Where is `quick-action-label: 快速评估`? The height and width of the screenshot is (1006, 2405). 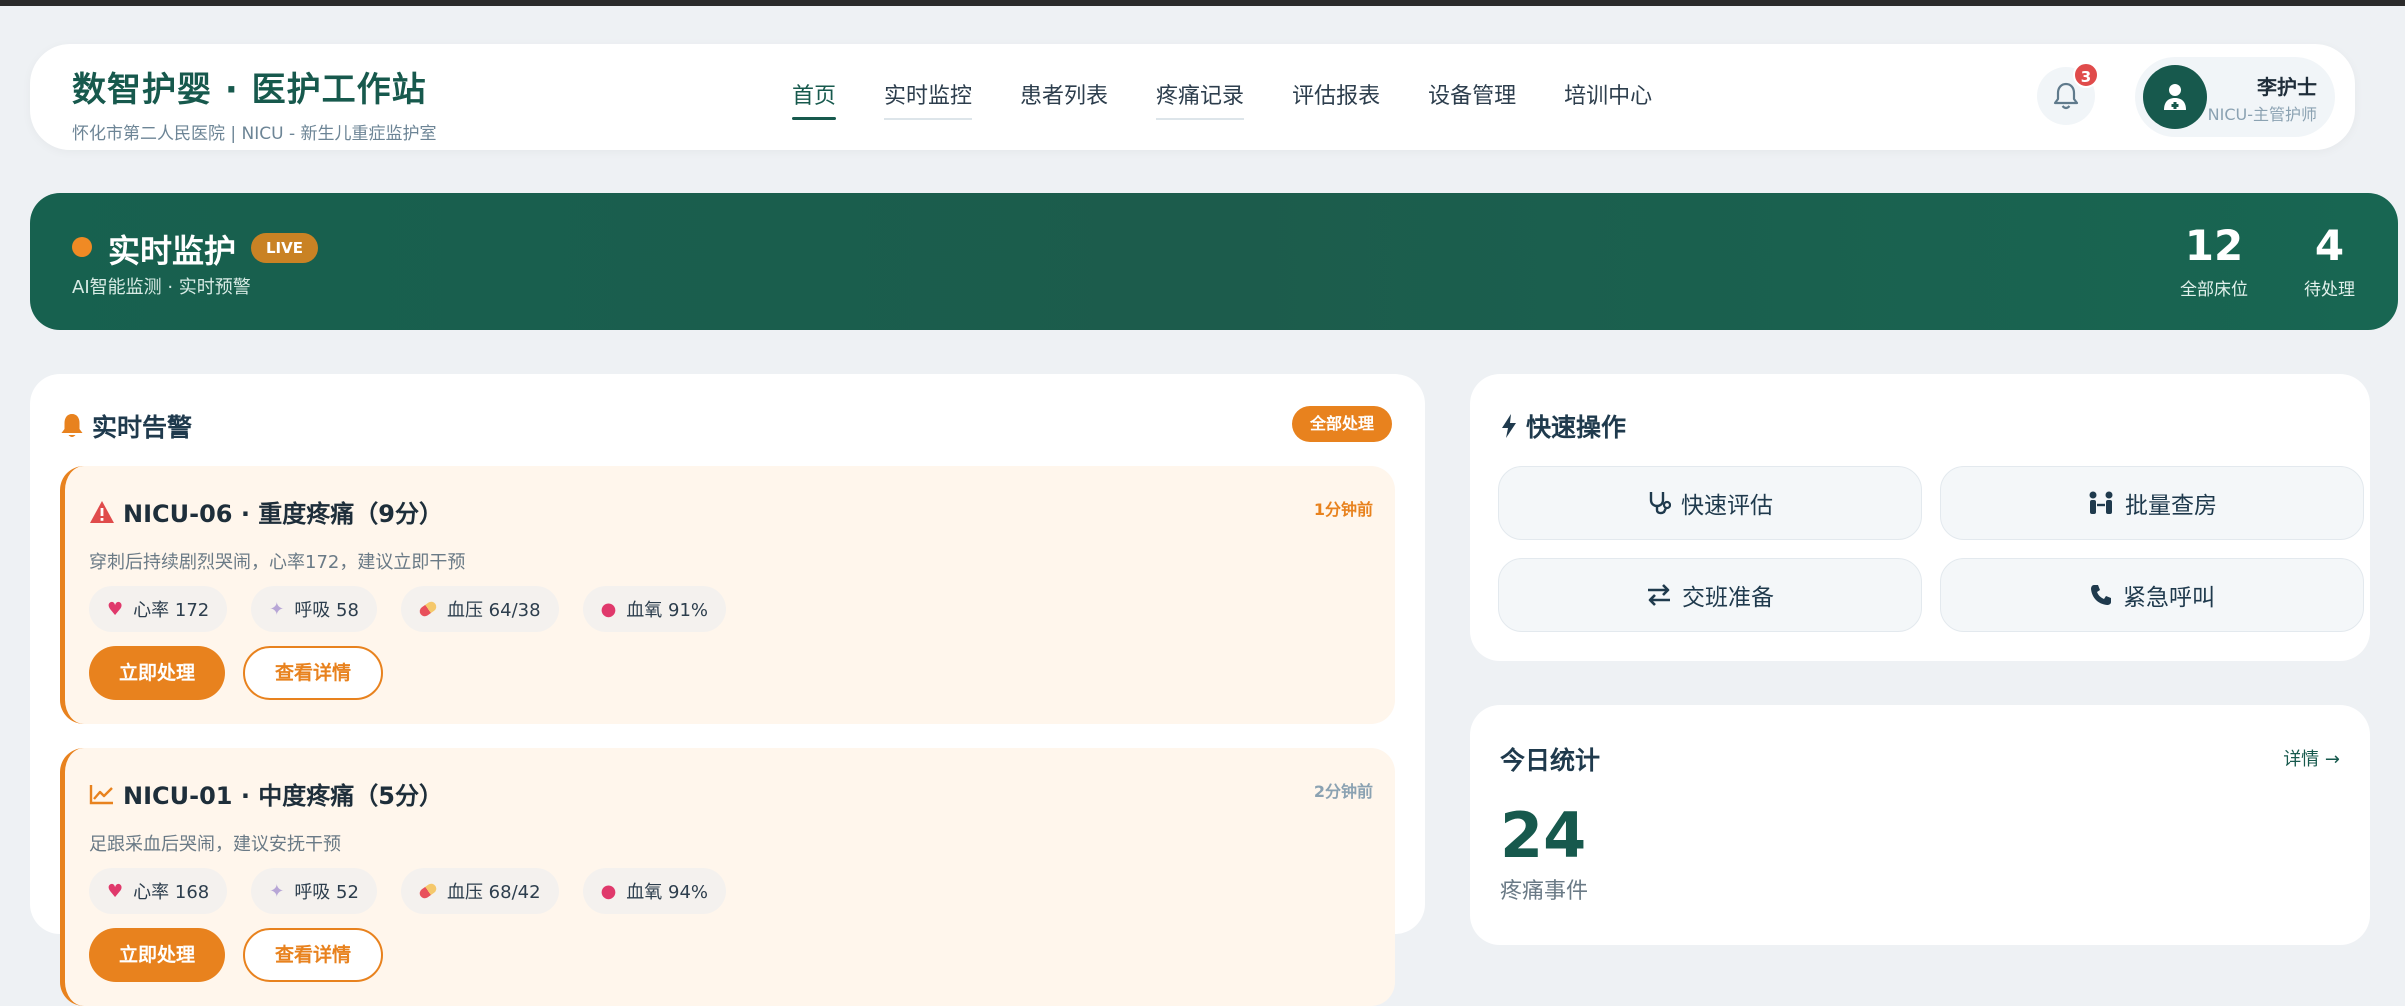
quick-action-label: 快速评估 is located at coordinates (1727, 506).